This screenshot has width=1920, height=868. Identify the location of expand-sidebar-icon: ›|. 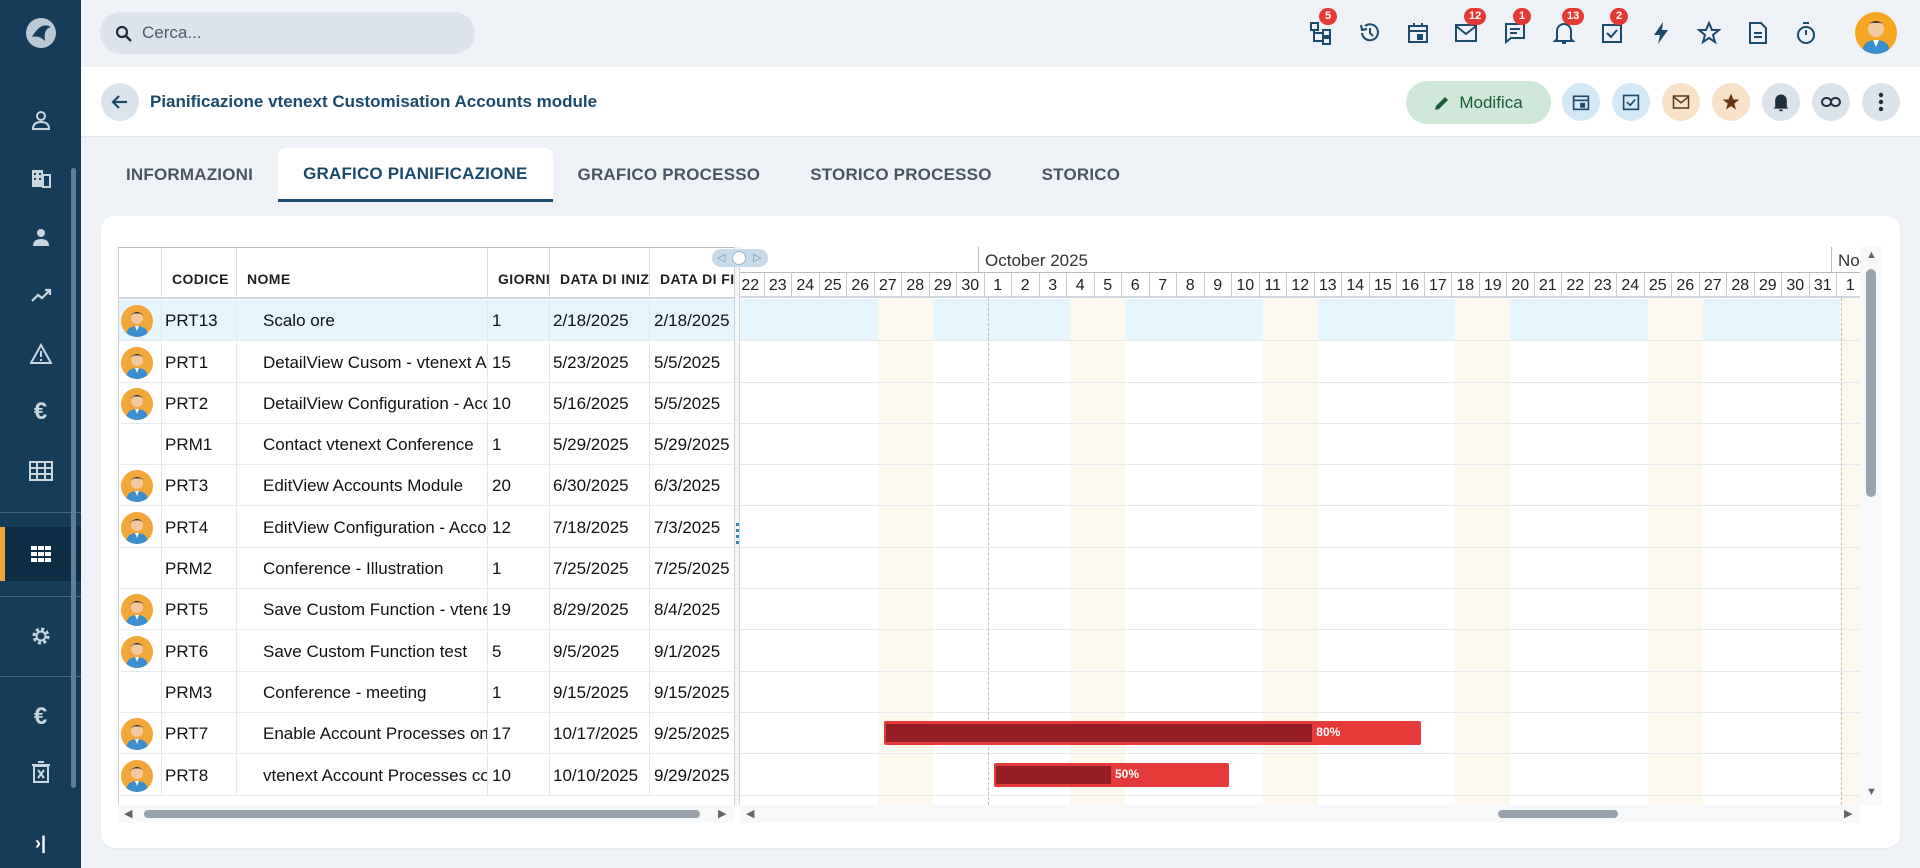
(40, 842).